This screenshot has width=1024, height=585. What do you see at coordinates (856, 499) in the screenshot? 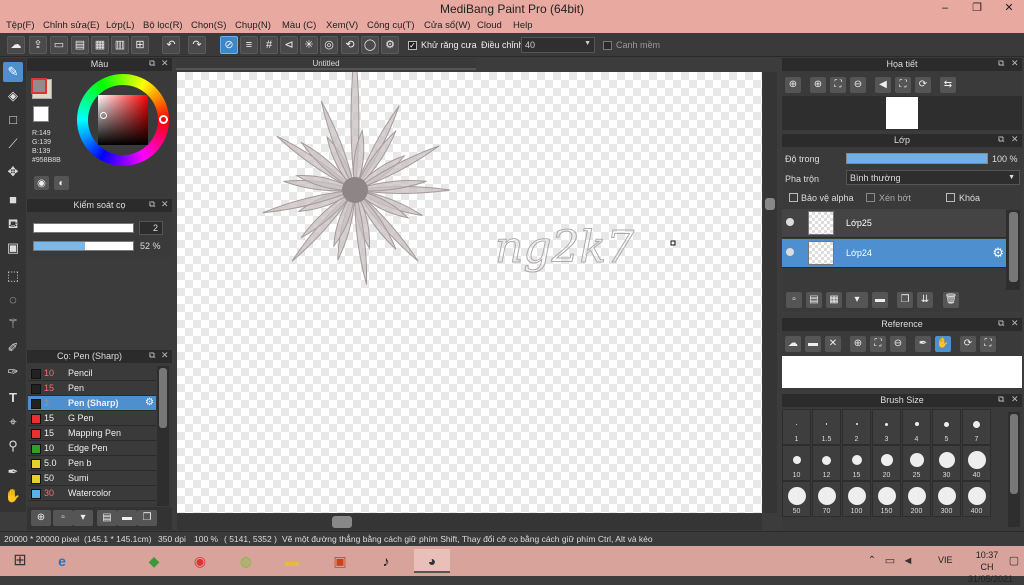
I see `brush-size-cell: 100` at bounding box center [856, 499].